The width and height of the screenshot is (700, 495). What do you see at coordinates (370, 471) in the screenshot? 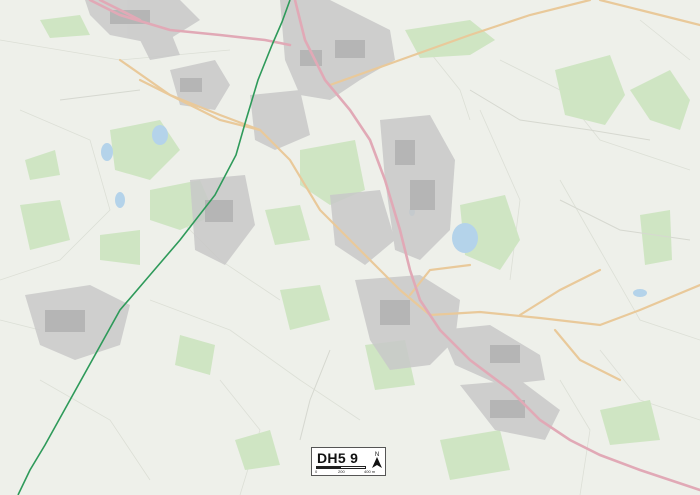
I see `scale-tick-2: 400 m` at bounding box center [370, 471].